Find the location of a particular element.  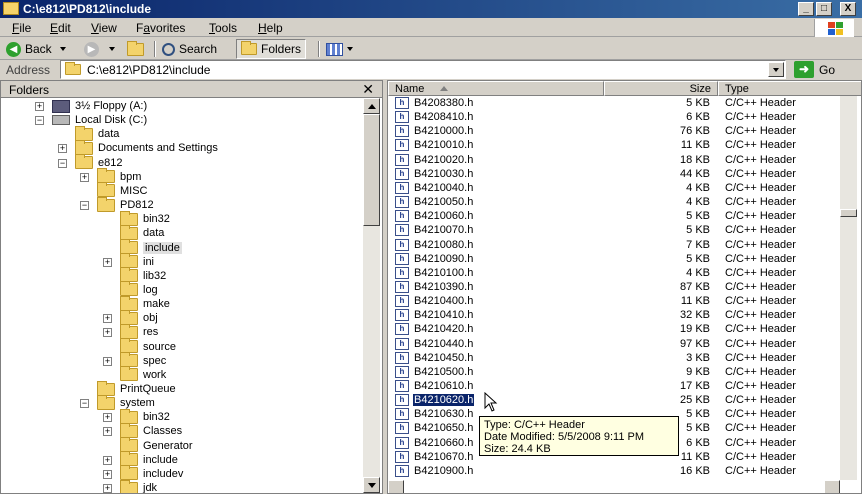

file-row: h B4210410.h 32 KB C/C++ Header is located at coordinates (614, 315).